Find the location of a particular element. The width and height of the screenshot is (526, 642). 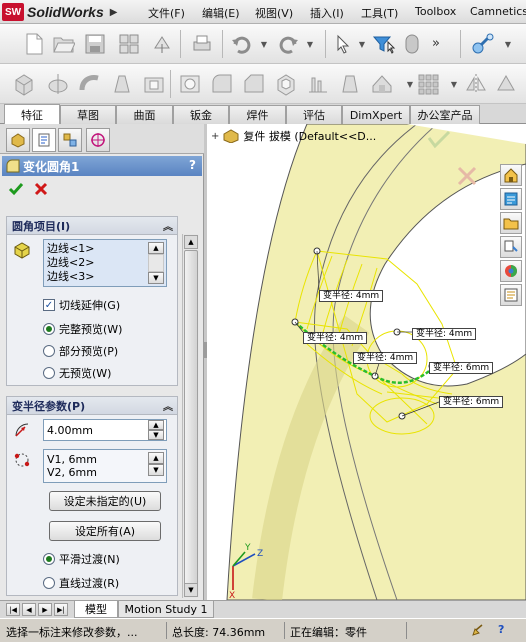

menu-view: 视图(V) is located at coordinates (274, 13).